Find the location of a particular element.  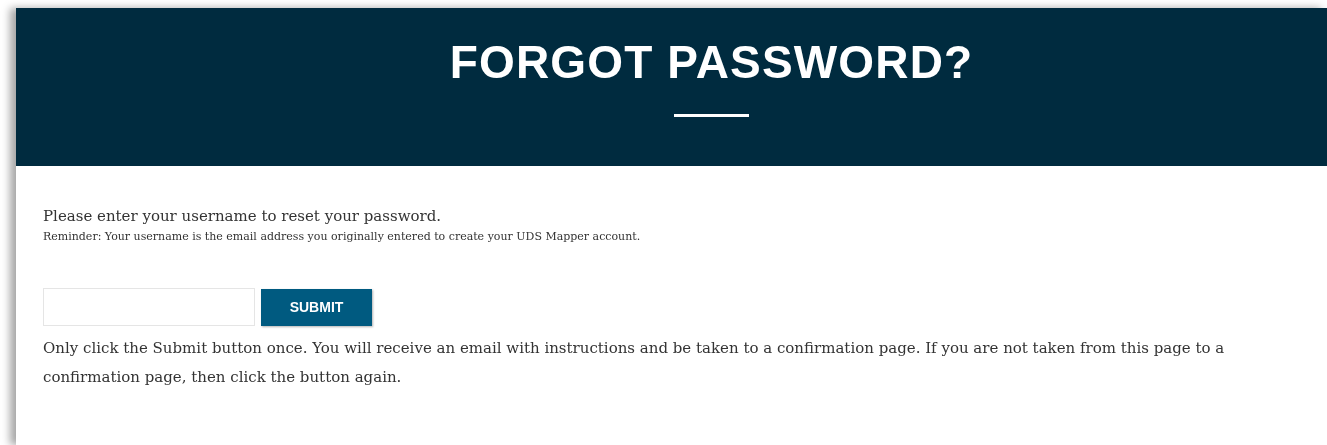

instructions-text: Only click the Submit button once. You will receive an email with instructions and be taken to a confirmation page. If you are not taken from this page to a confirmation page, then click the button again. is located at coordinates (634, 363).